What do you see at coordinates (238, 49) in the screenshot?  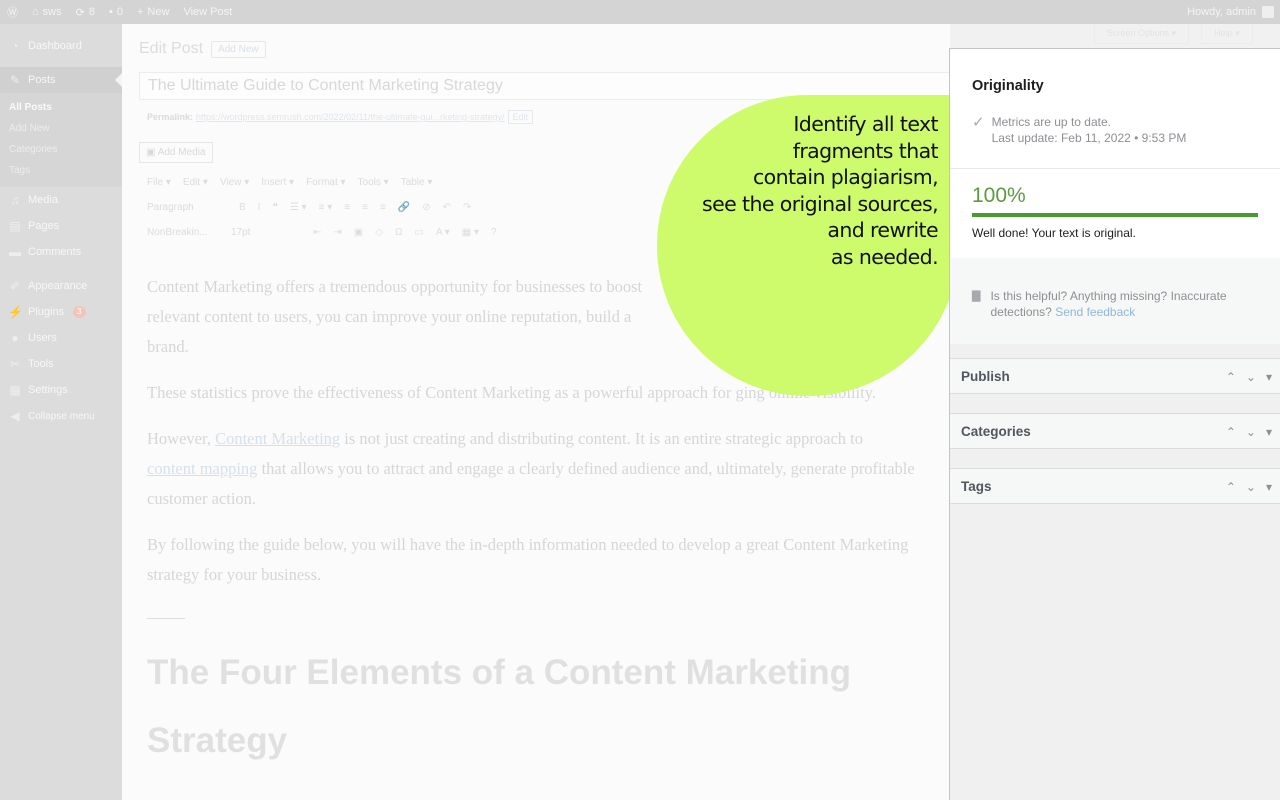 I see `add-new-button: Add New` at bounding box center [238, 49].